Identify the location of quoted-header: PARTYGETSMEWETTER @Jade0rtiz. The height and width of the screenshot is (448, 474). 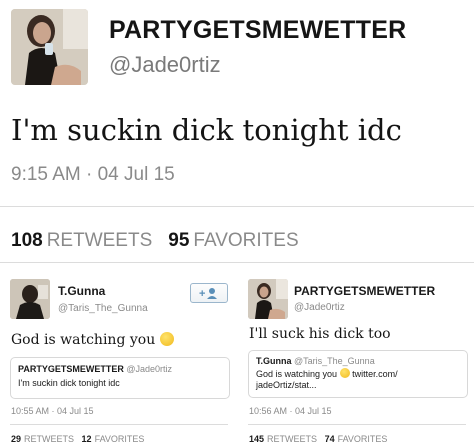
(95, 369).